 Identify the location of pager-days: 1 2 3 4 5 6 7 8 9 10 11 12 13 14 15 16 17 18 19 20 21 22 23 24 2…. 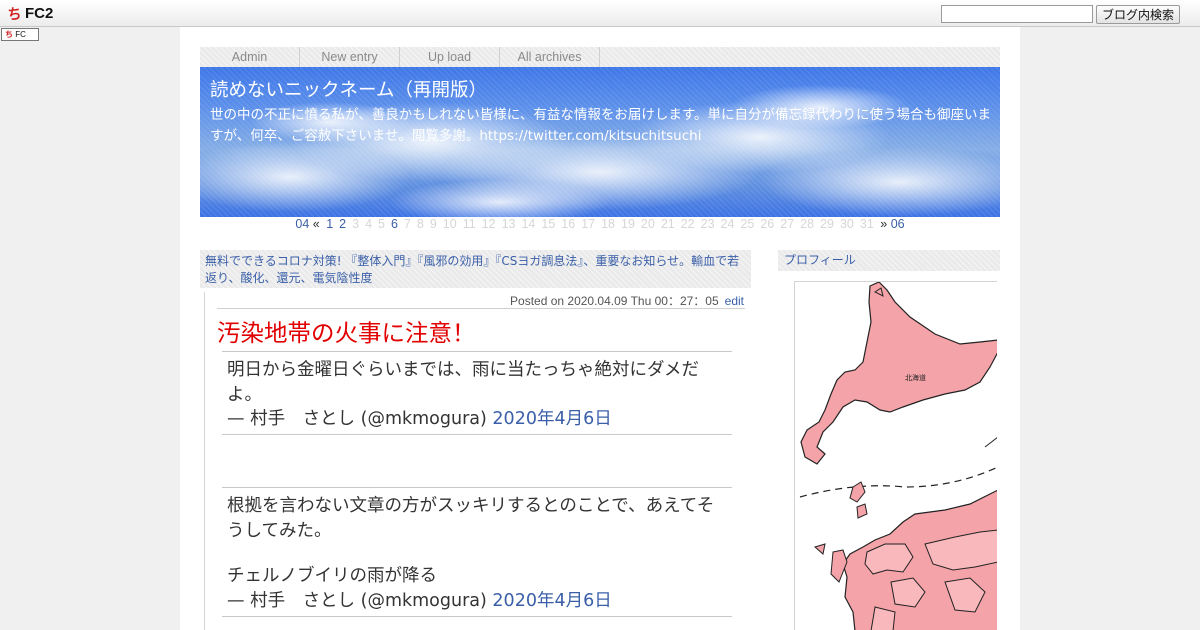
(600, 224).